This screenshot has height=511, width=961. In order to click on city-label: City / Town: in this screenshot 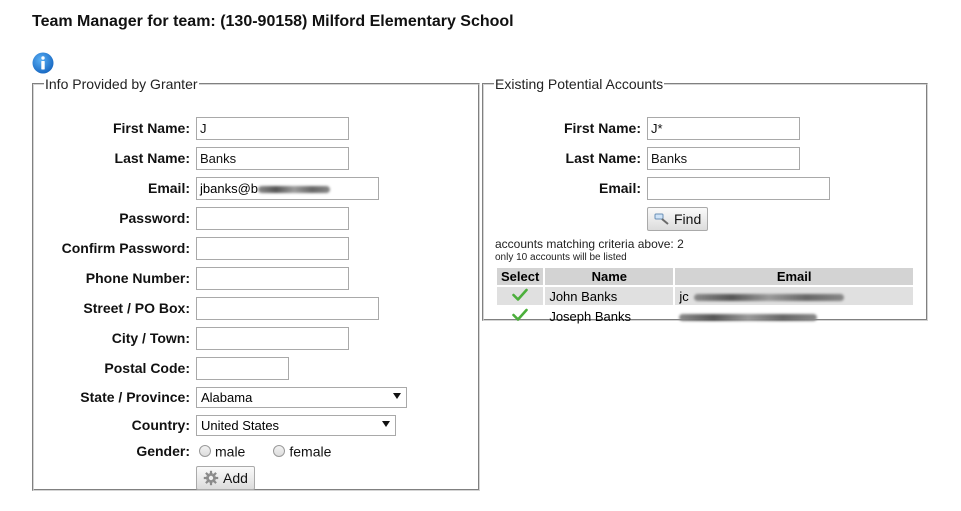, I will do `click(150, 338)`.